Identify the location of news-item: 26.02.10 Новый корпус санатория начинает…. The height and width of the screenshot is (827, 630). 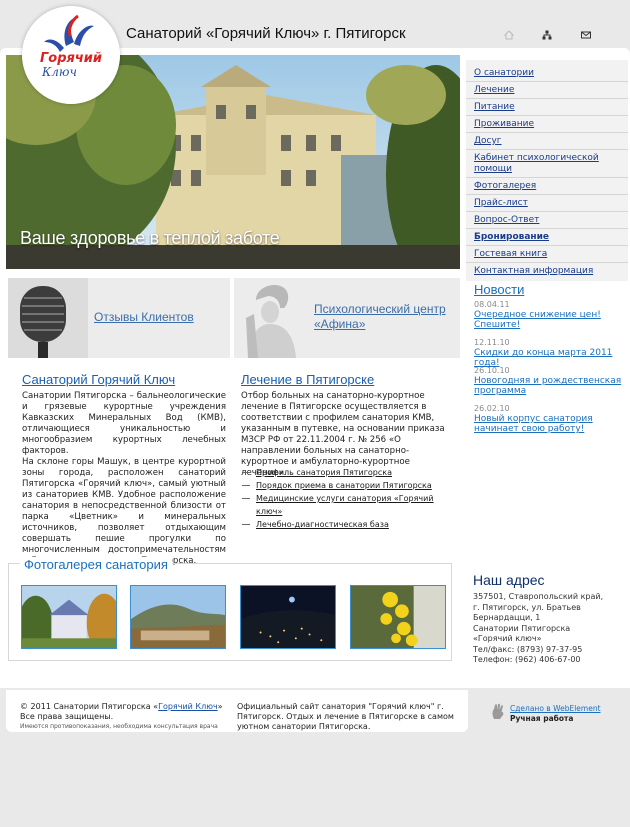
(549, 419).